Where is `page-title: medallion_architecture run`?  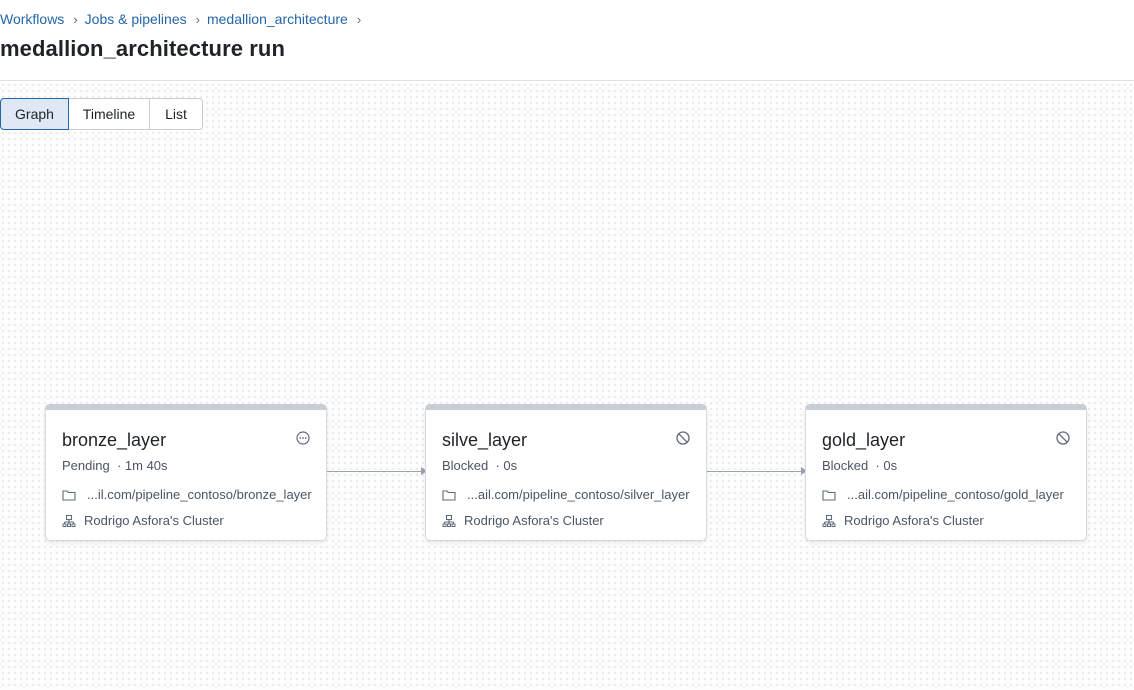
page-title: medallion_architecture run is located at coordinates (143, 48).